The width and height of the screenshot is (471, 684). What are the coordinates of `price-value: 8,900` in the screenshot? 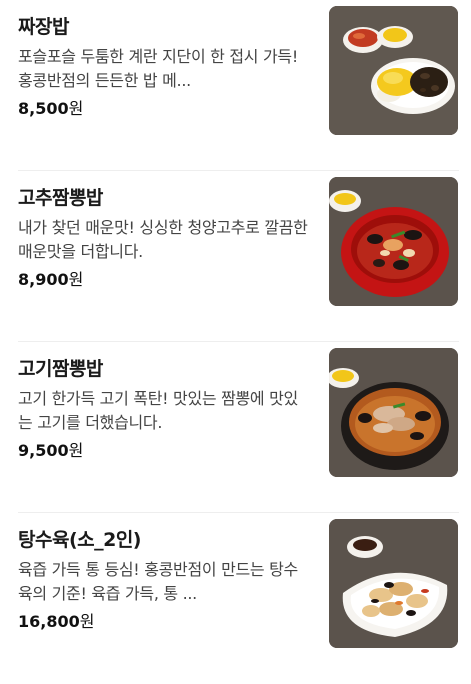 It's located at (43, 279).